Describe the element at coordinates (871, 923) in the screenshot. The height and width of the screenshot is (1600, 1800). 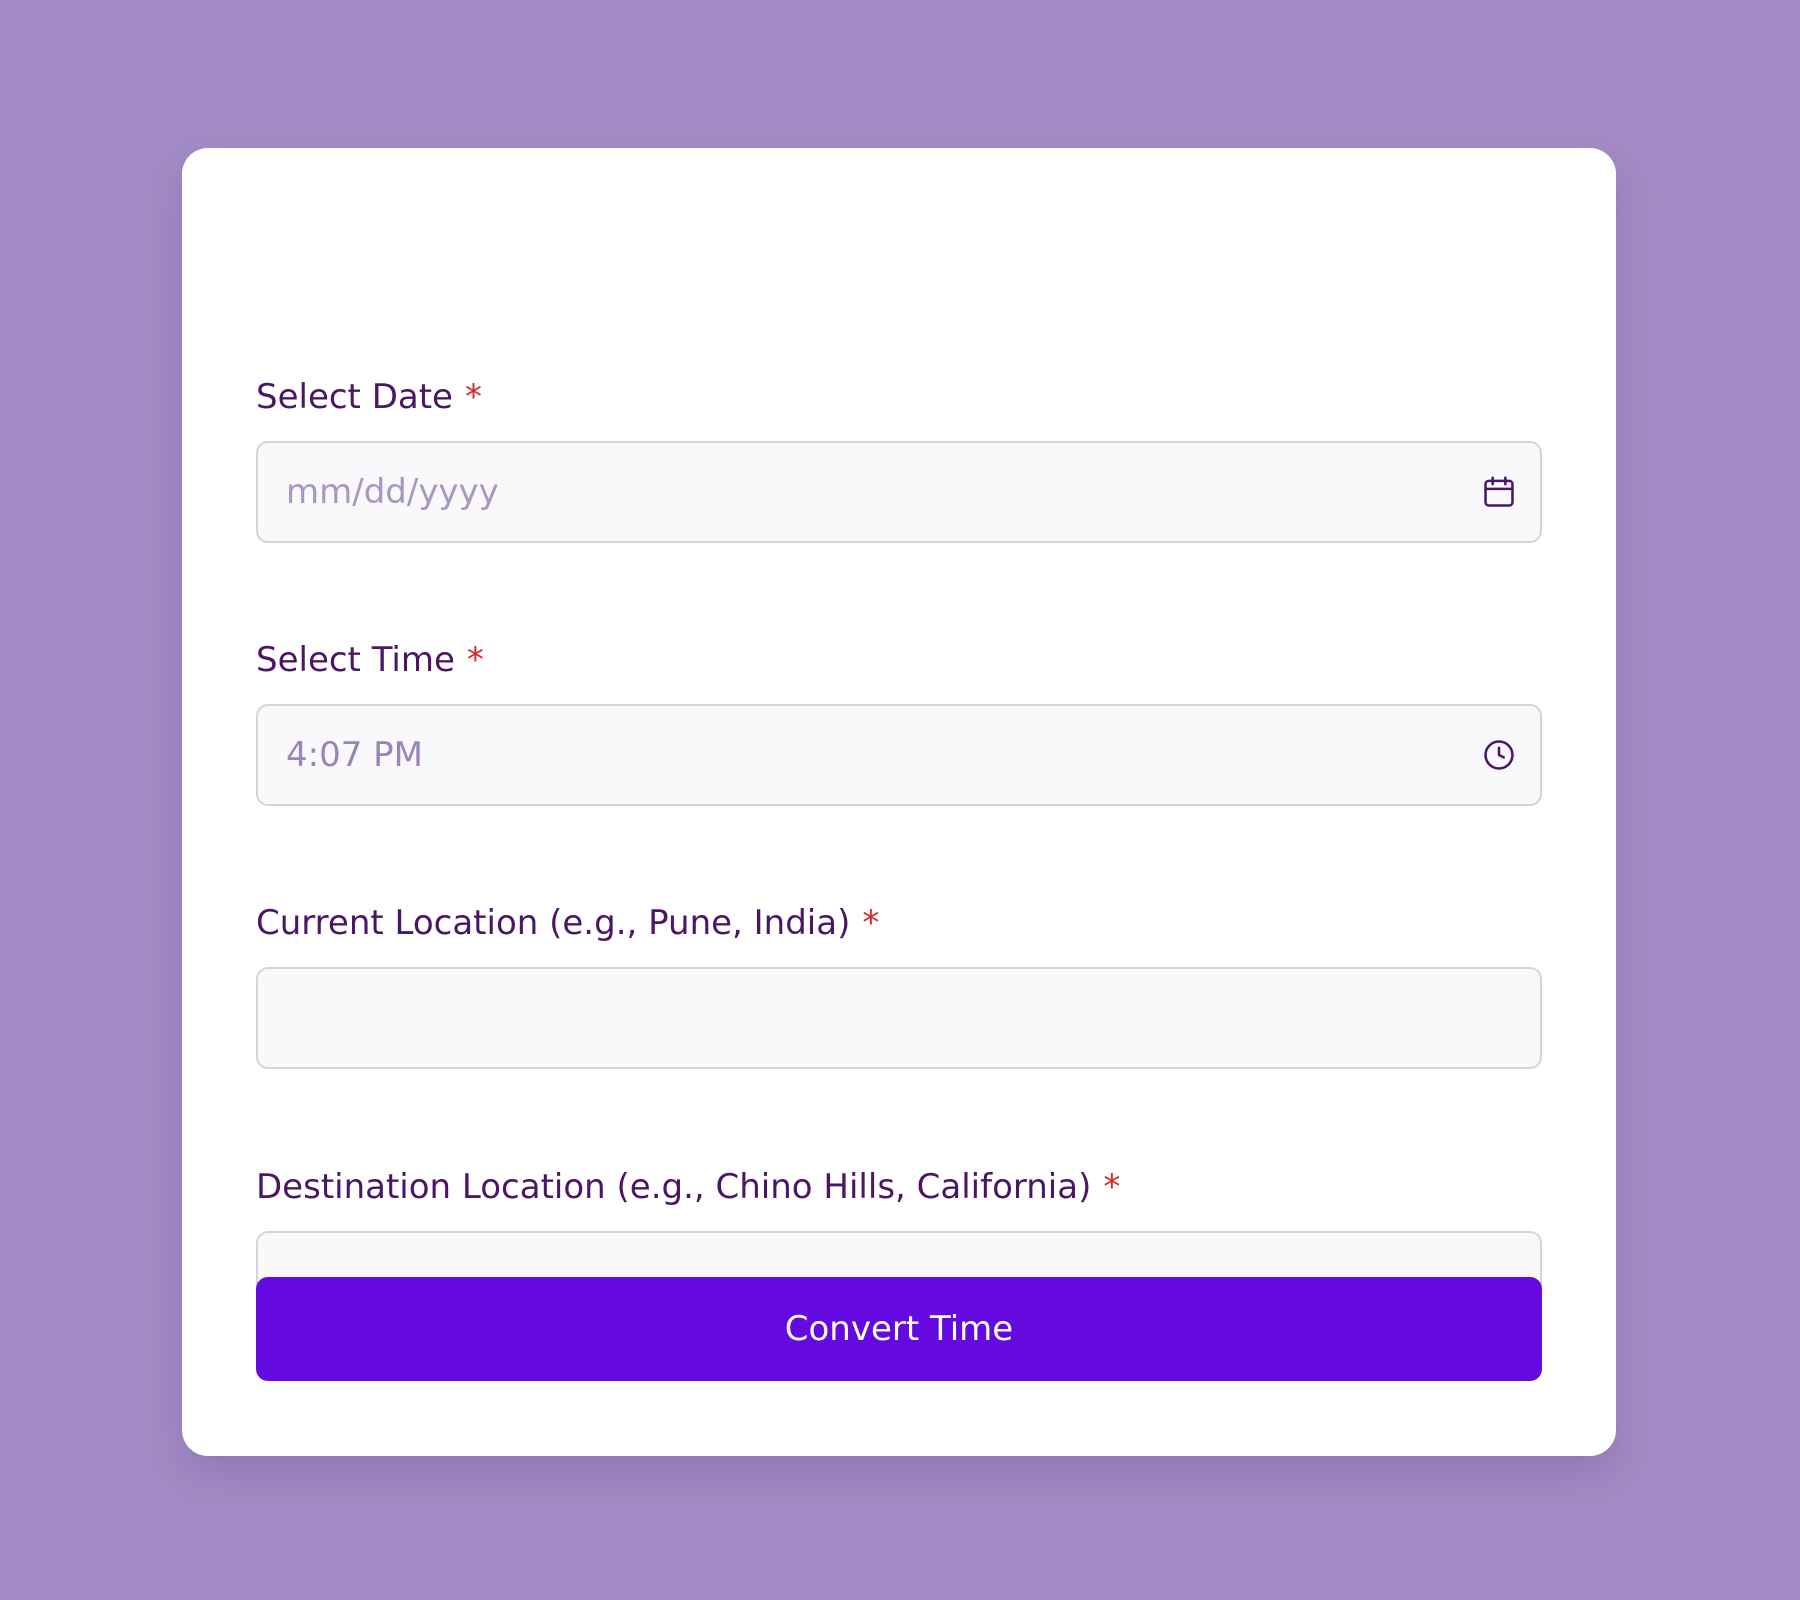
I see `current-location-required-mark: *` at that location.